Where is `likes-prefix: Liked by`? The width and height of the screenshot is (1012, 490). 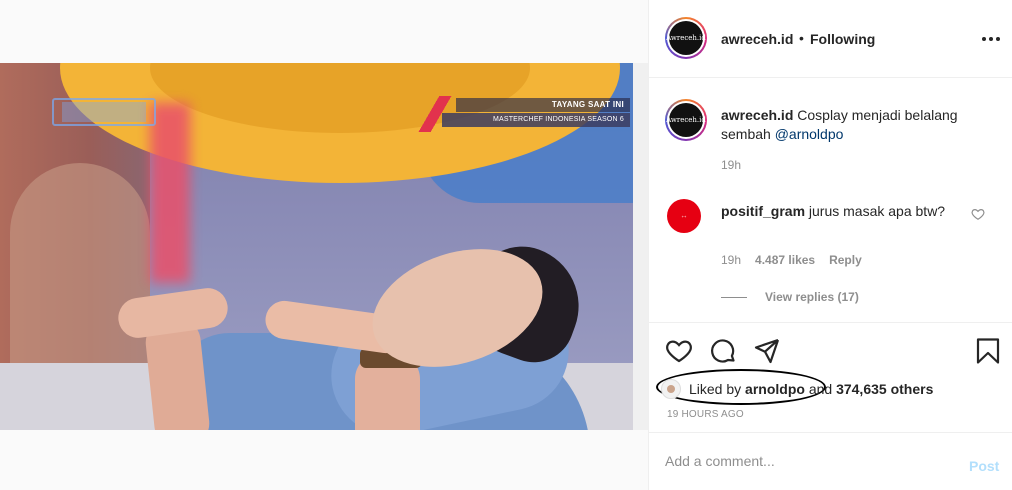
likes-prefix: Liked by is located at coordinates (717, 389).